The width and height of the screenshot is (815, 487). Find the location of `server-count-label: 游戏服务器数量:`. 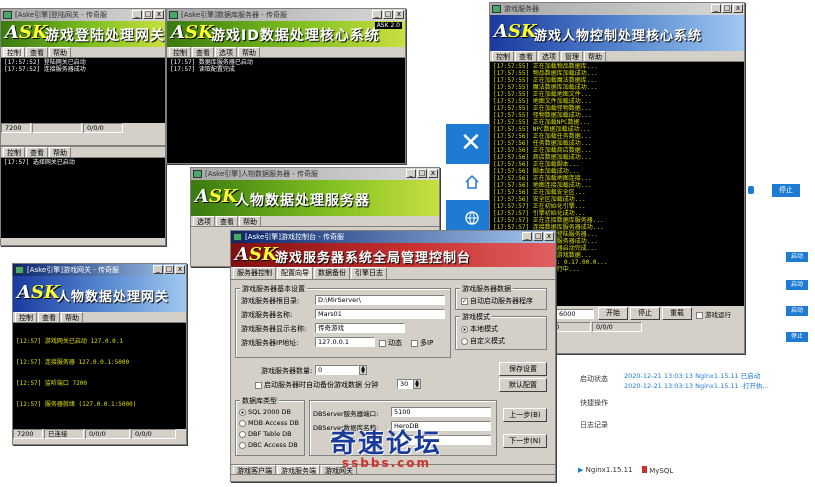

server-count-label: 游戏服务器数量: is located at coordinates (287, 371).